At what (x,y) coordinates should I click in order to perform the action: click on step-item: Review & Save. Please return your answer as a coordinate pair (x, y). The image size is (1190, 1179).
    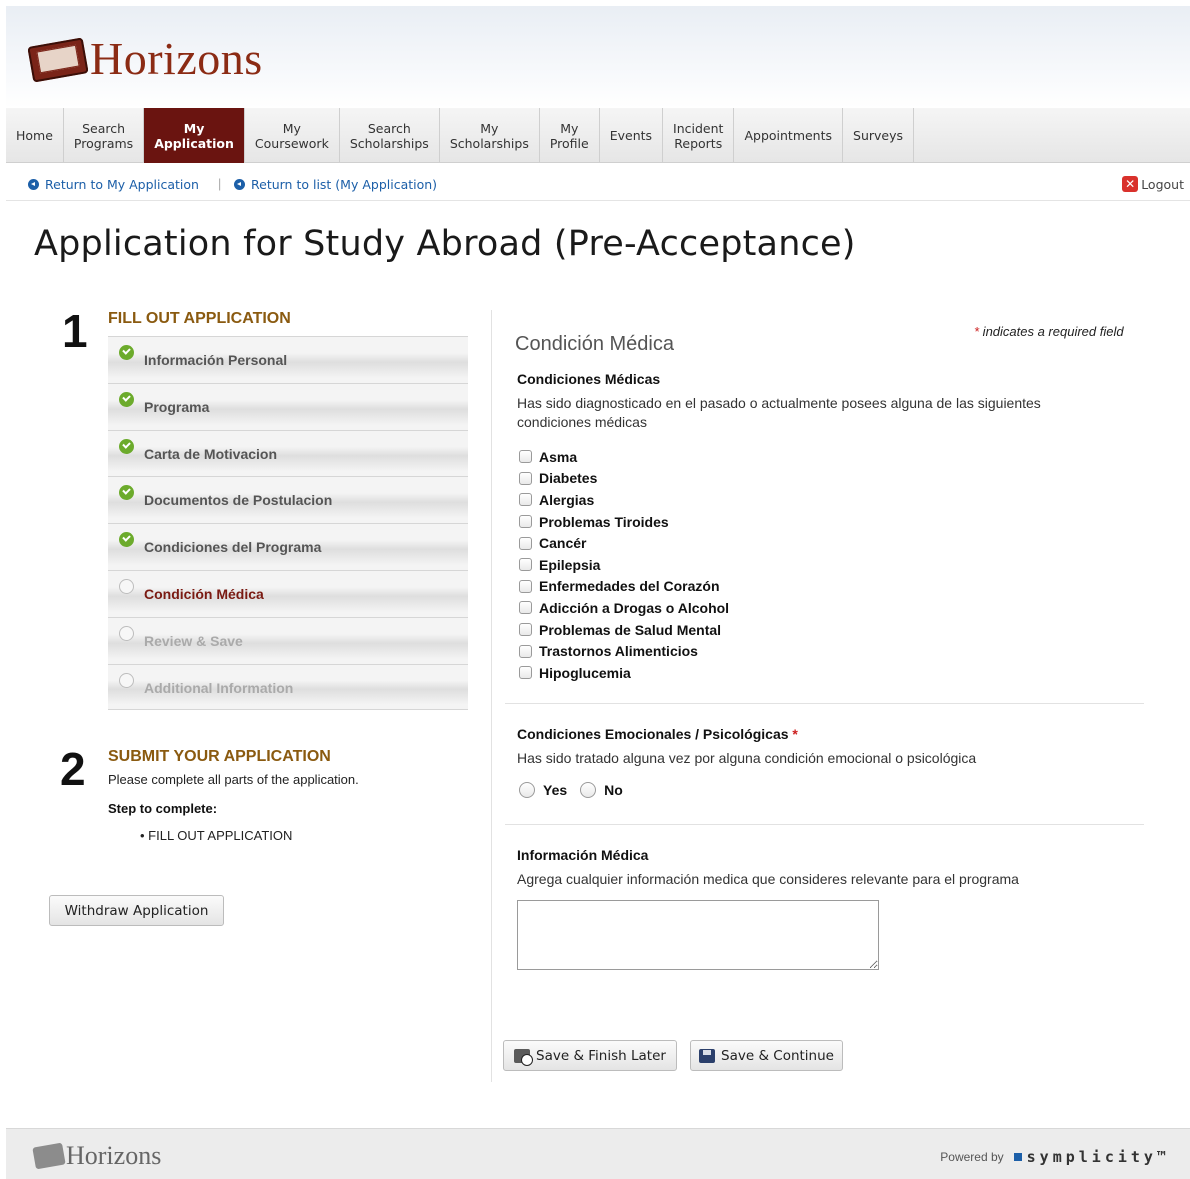
    Looking at the image, I should click on (288, 640).